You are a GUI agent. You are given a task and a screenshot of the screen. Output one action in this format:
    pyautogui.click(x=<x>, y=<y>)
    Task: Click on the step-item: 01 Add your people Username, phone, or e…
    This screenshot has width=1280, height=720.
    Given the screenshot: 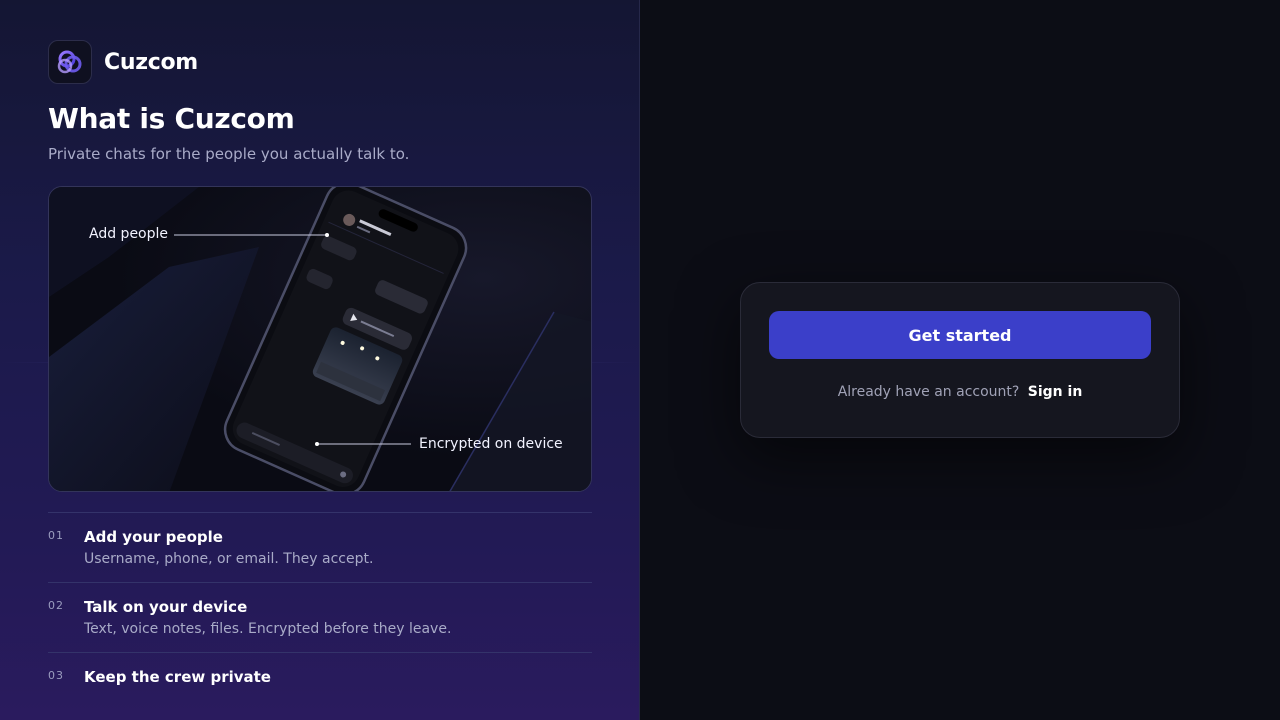 What is the action you would take?
    pyautogui.click(x=320, y=547)
    